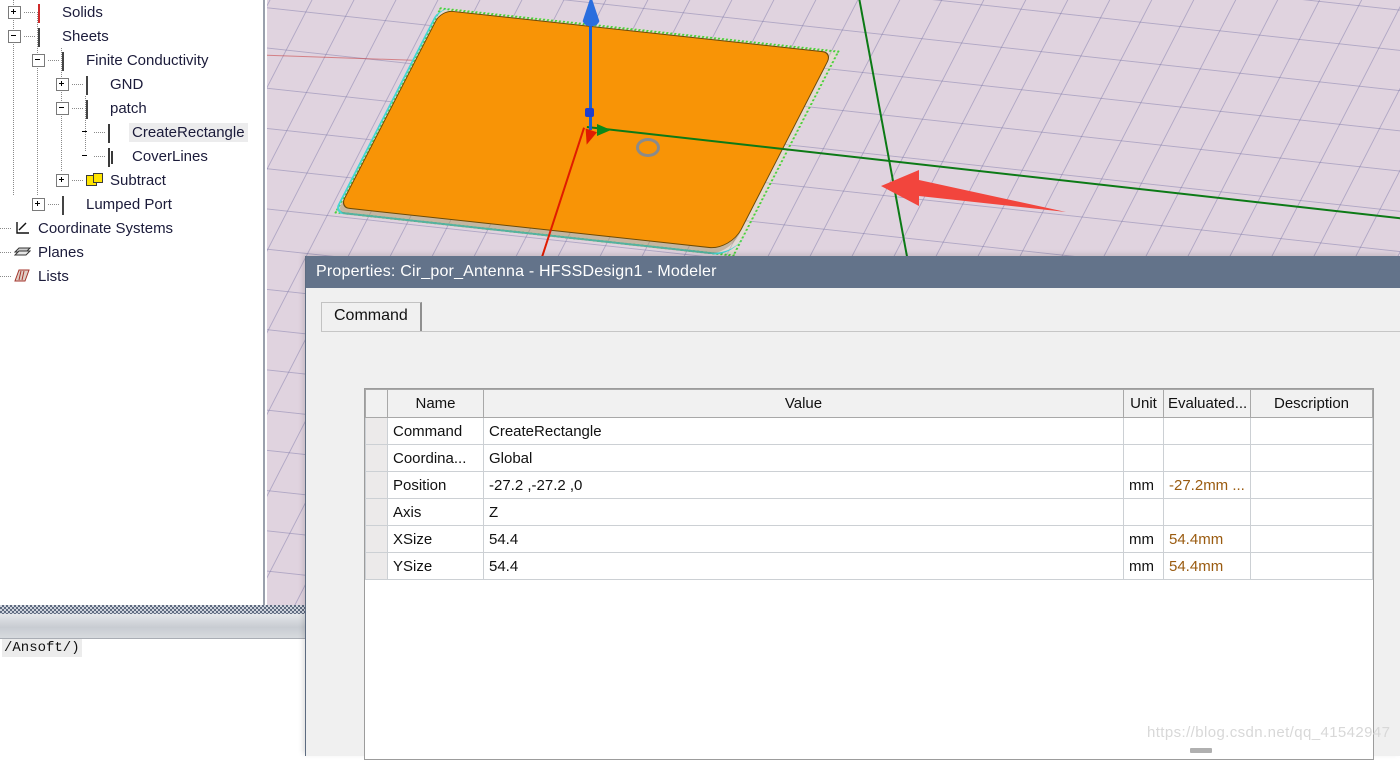 The height and width of the screenshot is (760, 1400). What do you see at coordinates (131, 228) in the screenshot?
I see `tree-item-coordinate-systems: Coordinate Systems` at bounding box center [131, 228].